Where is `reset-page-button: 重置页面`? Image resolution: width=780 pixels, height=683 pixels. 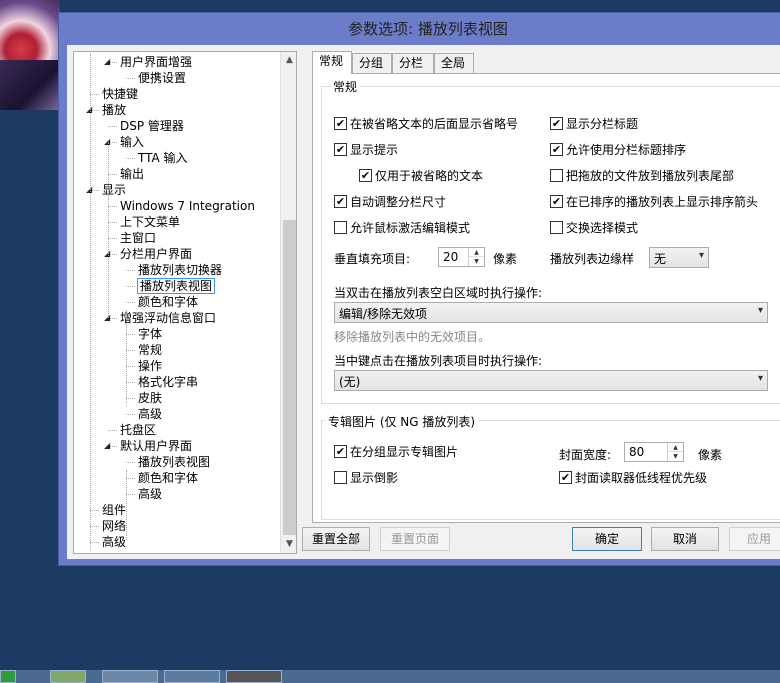
reset-page-button: 重置页面 is located at coordinates (415, 539).